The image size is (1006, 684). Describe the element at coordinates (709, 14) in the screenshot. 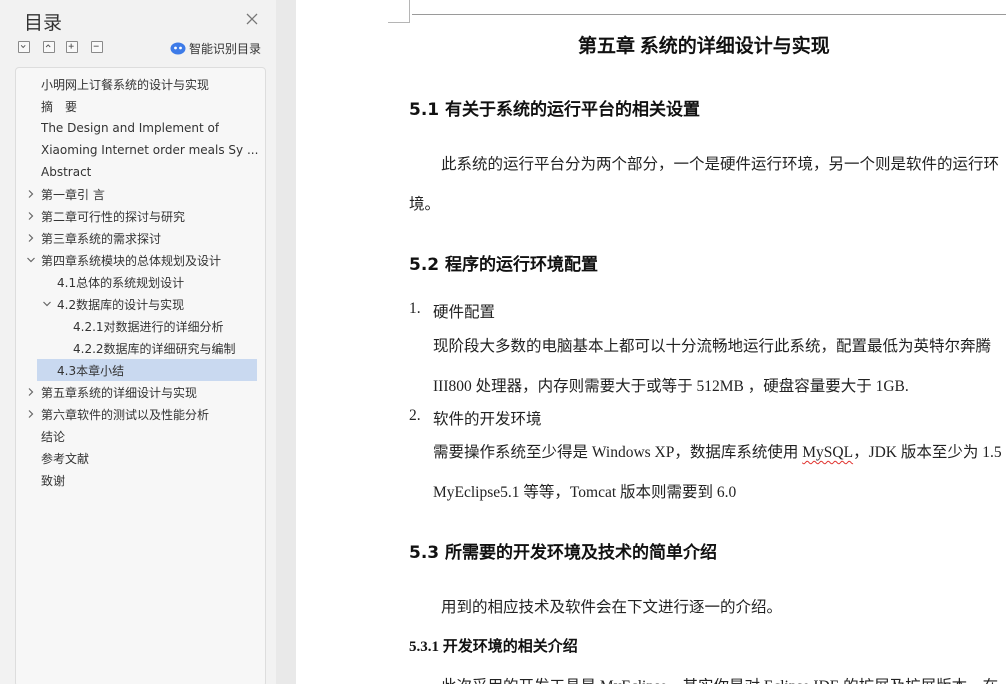

I see `page-header-rule` at that location.